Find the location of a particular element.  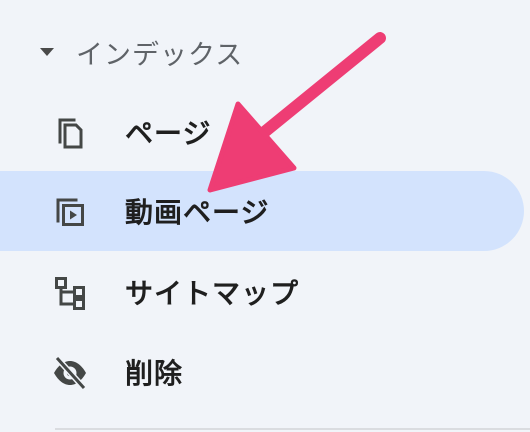

section-title: インデックス is located at coordinates (160, 55).